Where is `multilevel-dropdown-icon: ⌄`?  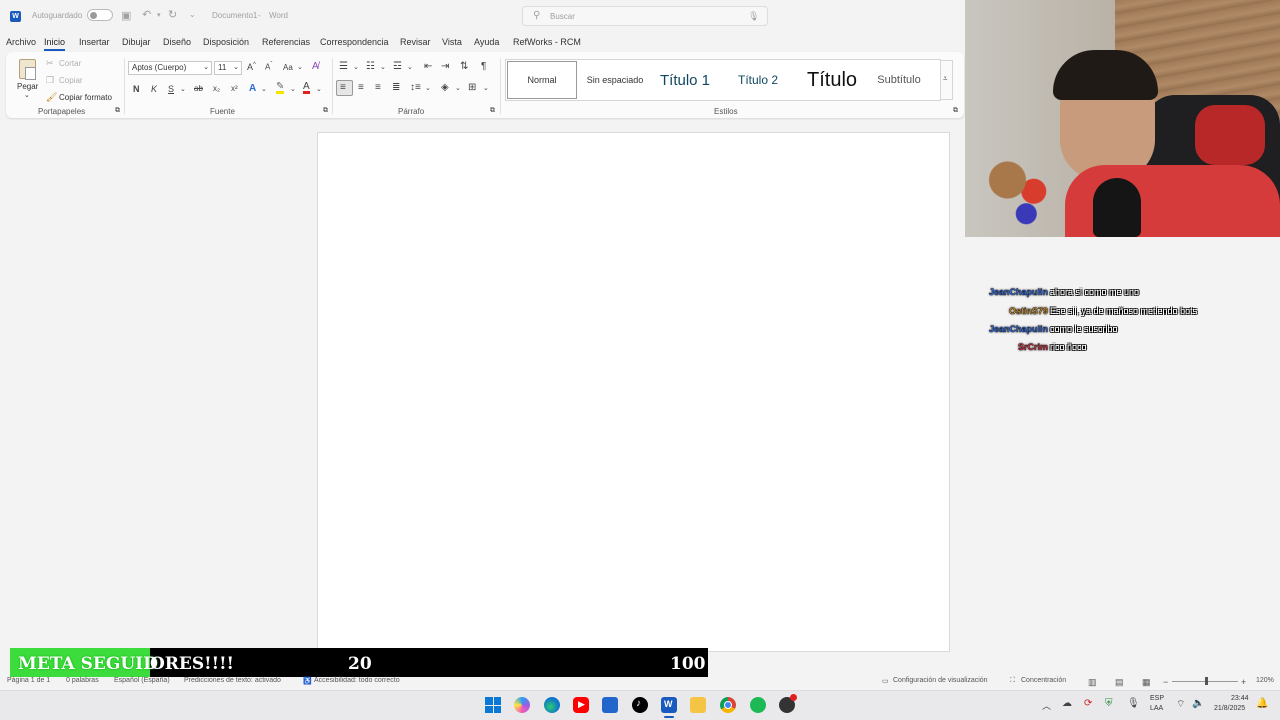
multilevel-dropdown-icon: ⌄ is located at coordinates (410, 67).